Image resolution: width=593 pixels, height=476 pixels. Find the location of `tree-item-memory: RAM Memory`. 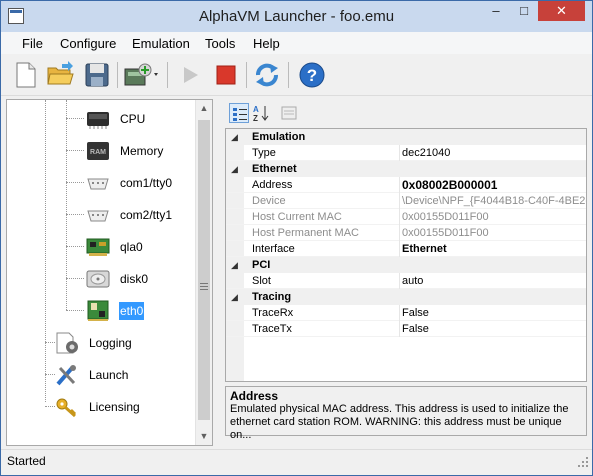

tree-item-memory: RAM Memory is located at coordinates (124, 151).